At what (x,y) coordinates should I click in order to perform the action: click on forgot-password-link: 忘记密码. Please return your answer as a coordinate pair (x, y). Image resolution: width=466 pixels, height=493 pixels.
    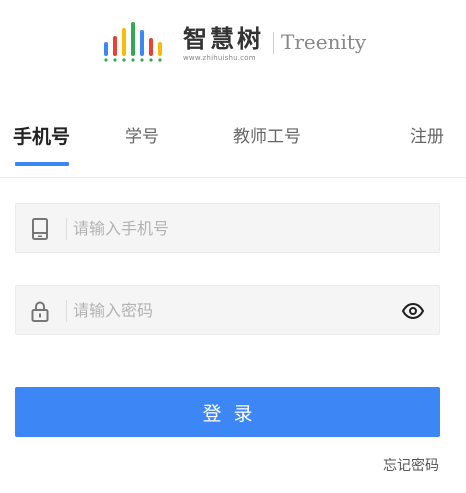
    Looking at the image, I should click on (411, 466).